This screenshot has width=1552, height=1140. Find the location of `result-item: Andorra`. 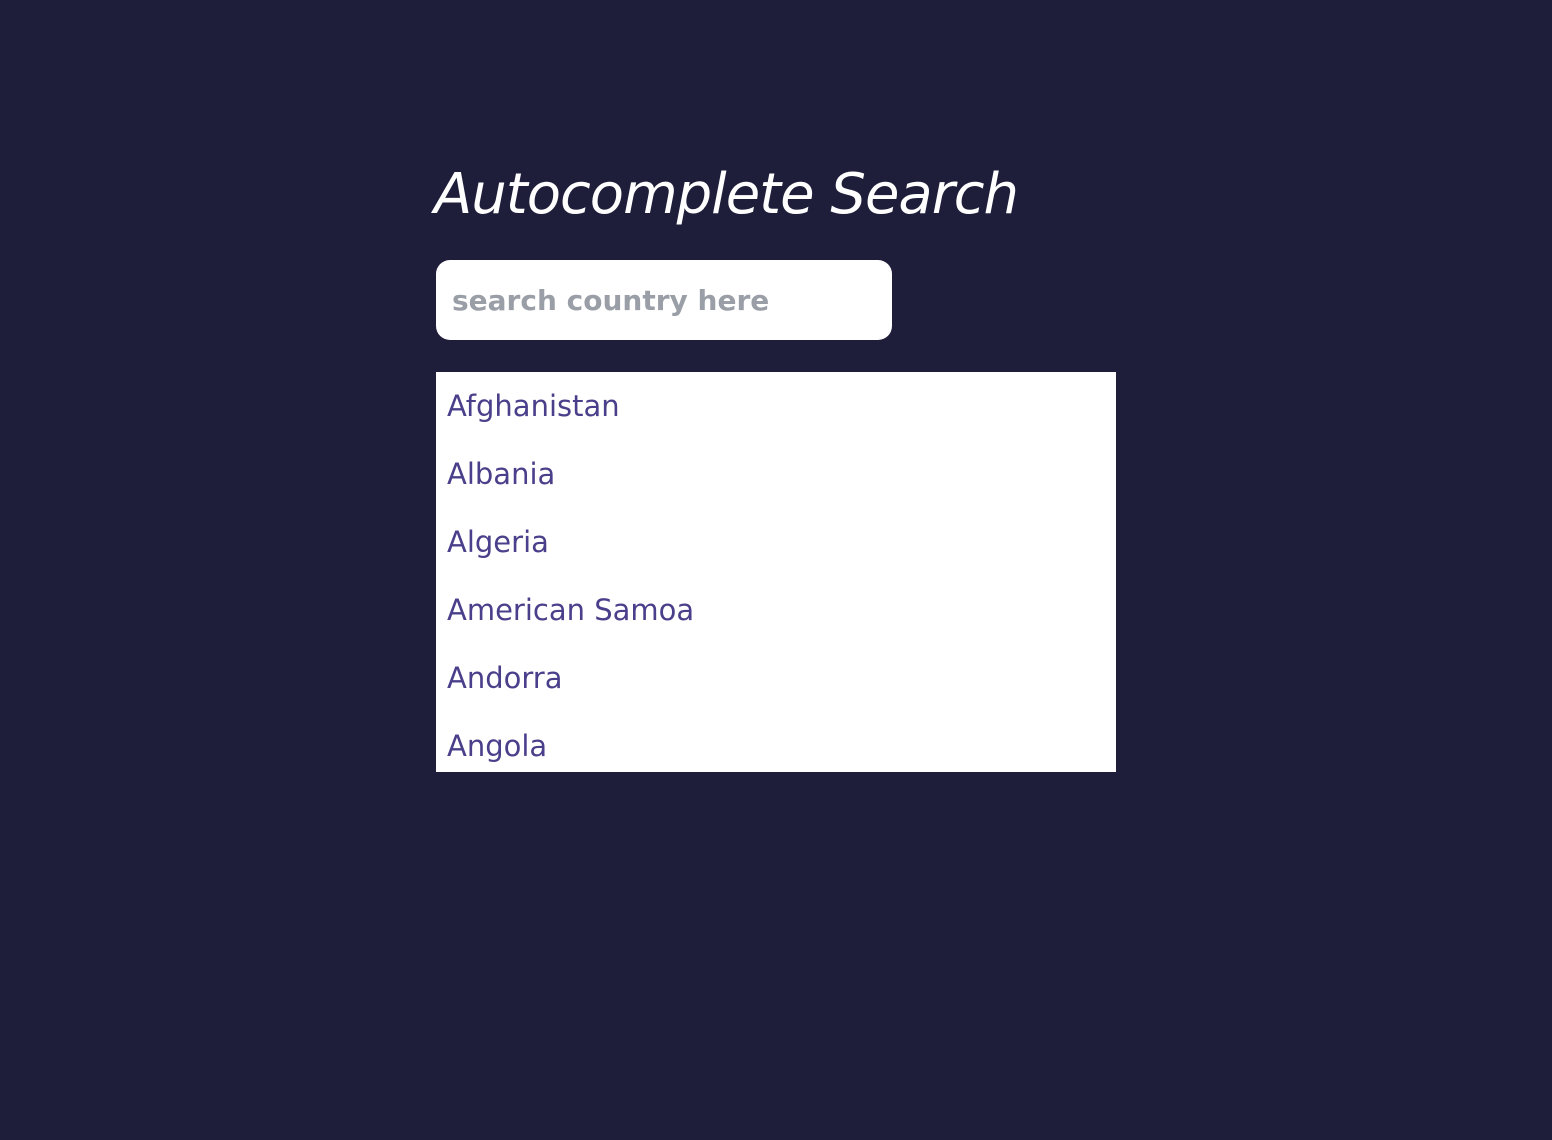

result-item: Andorra is located at coordinates (776, 678).